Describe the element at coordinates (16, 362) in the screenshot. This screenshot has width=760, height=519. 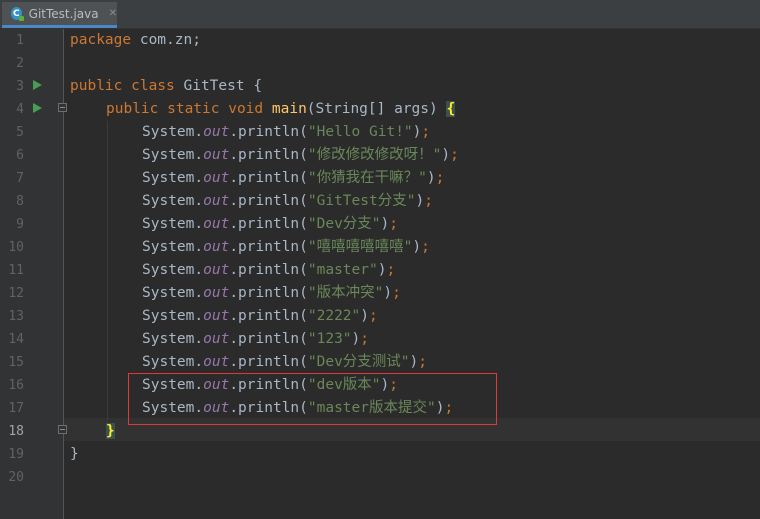
I see `line-number: 15` at that location.